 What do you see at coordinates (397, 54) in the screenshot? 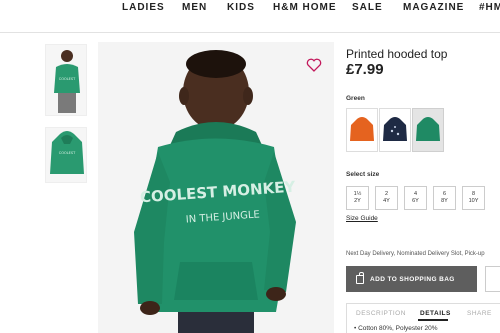
I see `product-title: Printed hooded top` at bounding box center [397, 54].